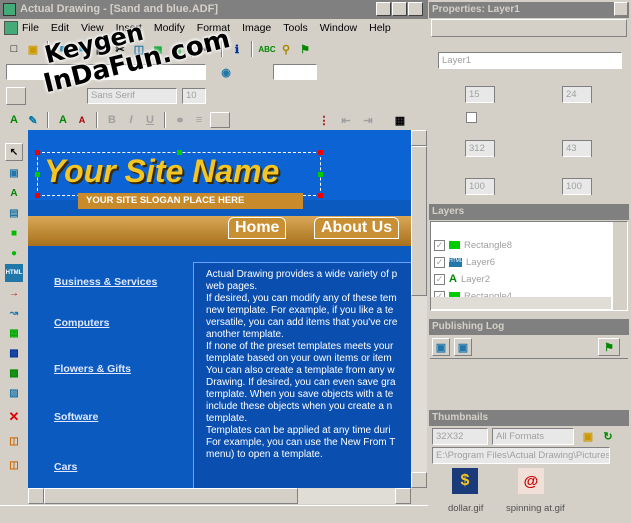 The height and width of the screenshot is (523, 631). I want to click on scroll-right-button, so click(403, 496).